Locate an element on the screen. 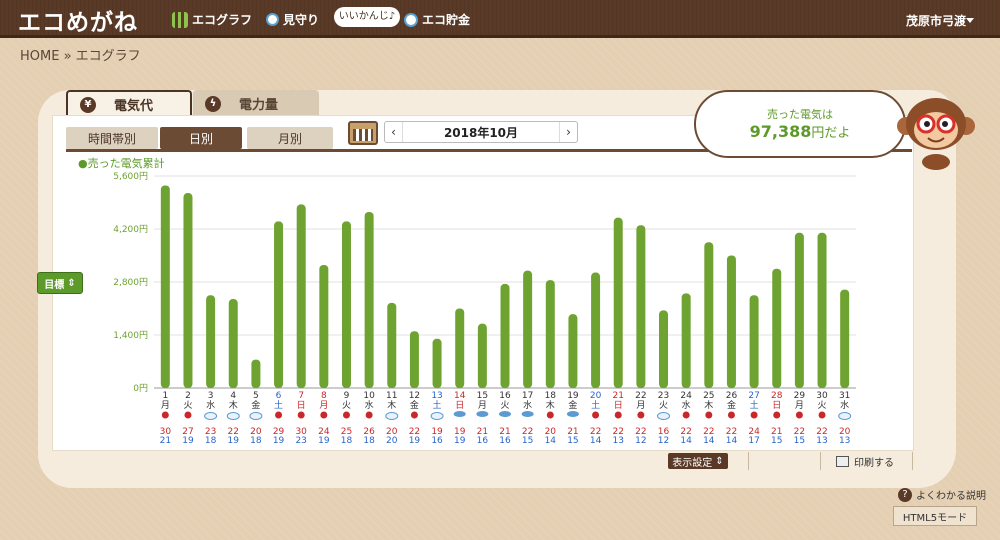  callout-amount: 97,388 is located at coordinates (780, 131).